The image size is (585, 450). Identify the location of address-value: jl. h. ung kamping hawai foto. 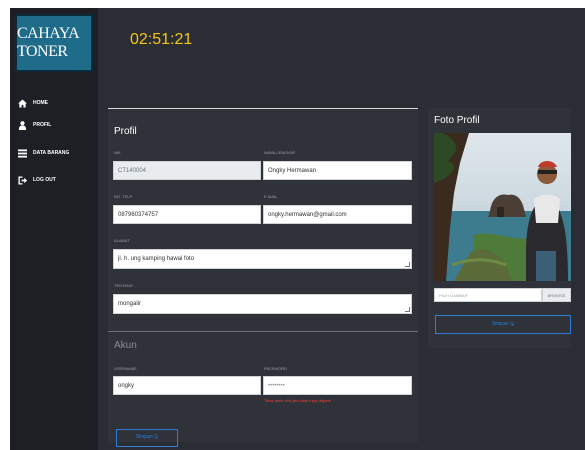
(156, 259).